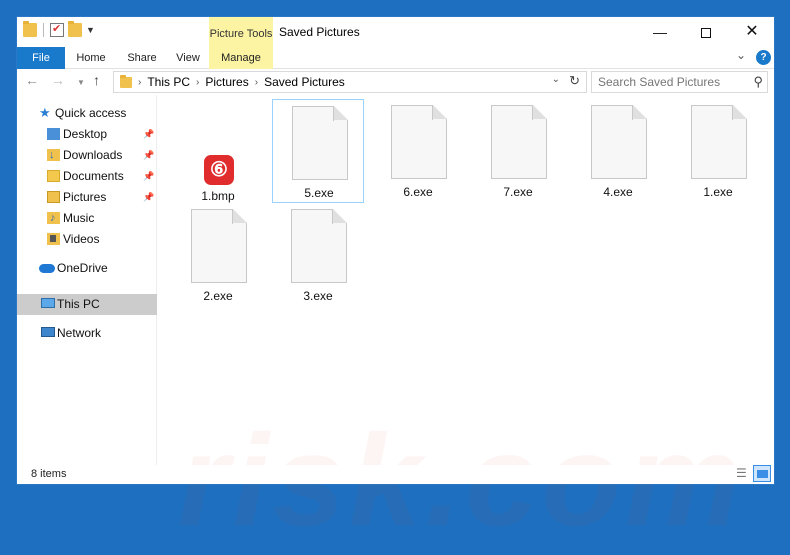  I want to click on nav-item-desktop: Desktop 📌, so click(87, 134).